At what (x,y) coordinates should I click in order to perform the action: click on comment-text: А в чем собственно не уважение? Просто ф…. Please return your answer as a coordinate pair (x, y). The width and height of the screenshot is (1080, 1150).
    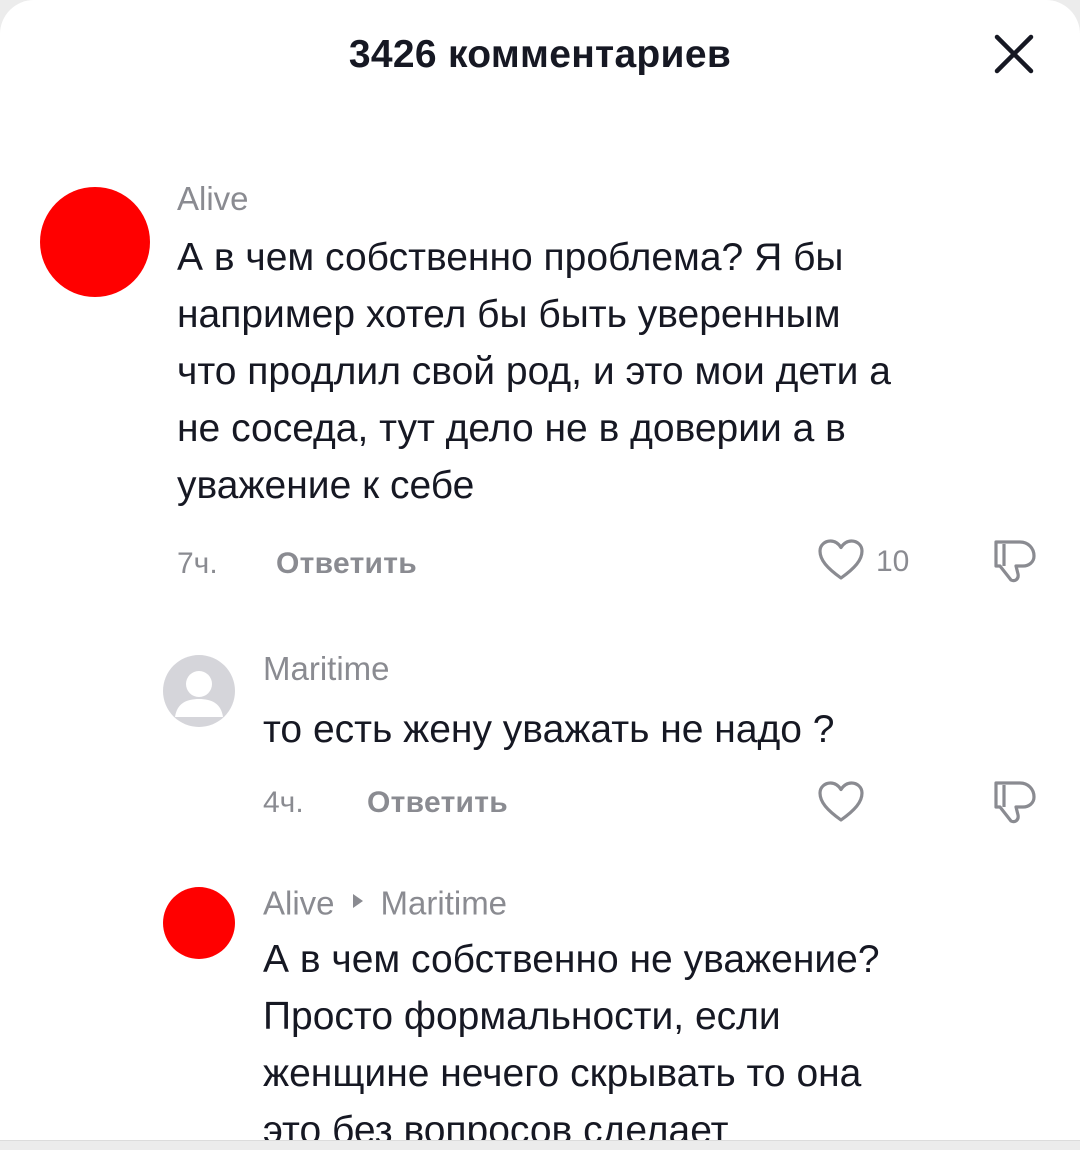
    Looking at the image, I should click on (571, 1039).